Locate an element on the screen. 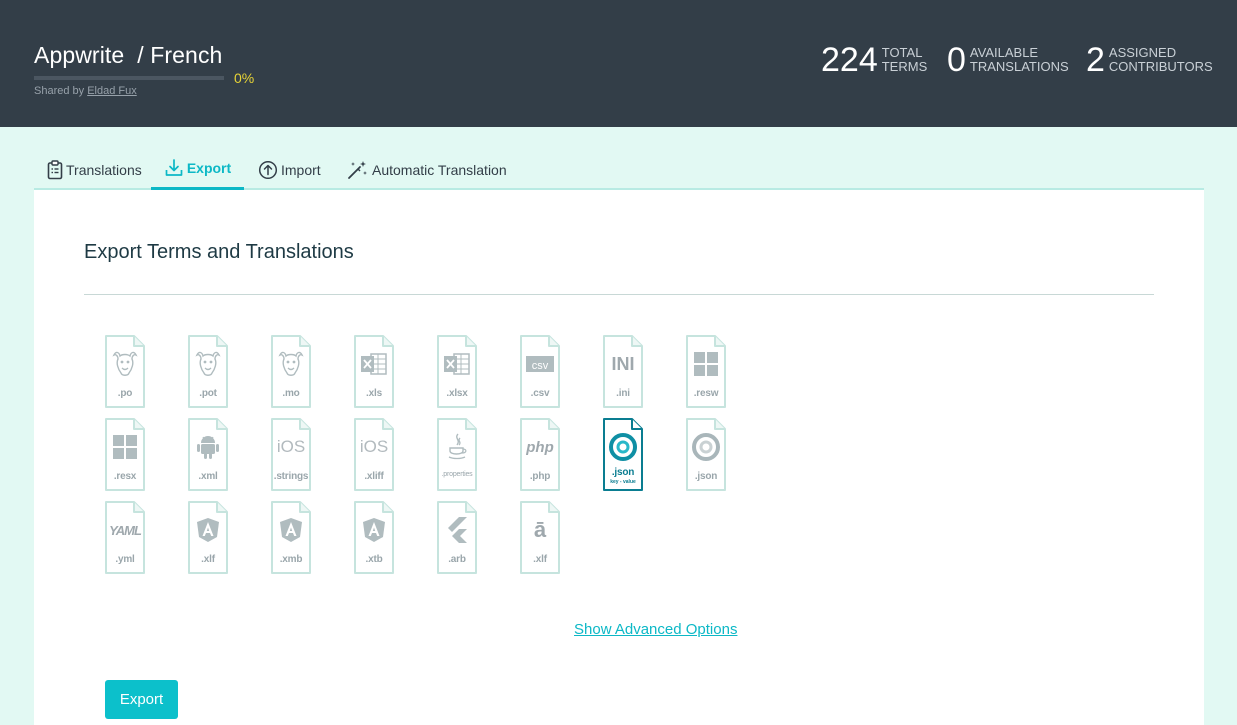 The height and width of the screenshot is (725, 1237). windows-icon is located at coordinates (125, 447).